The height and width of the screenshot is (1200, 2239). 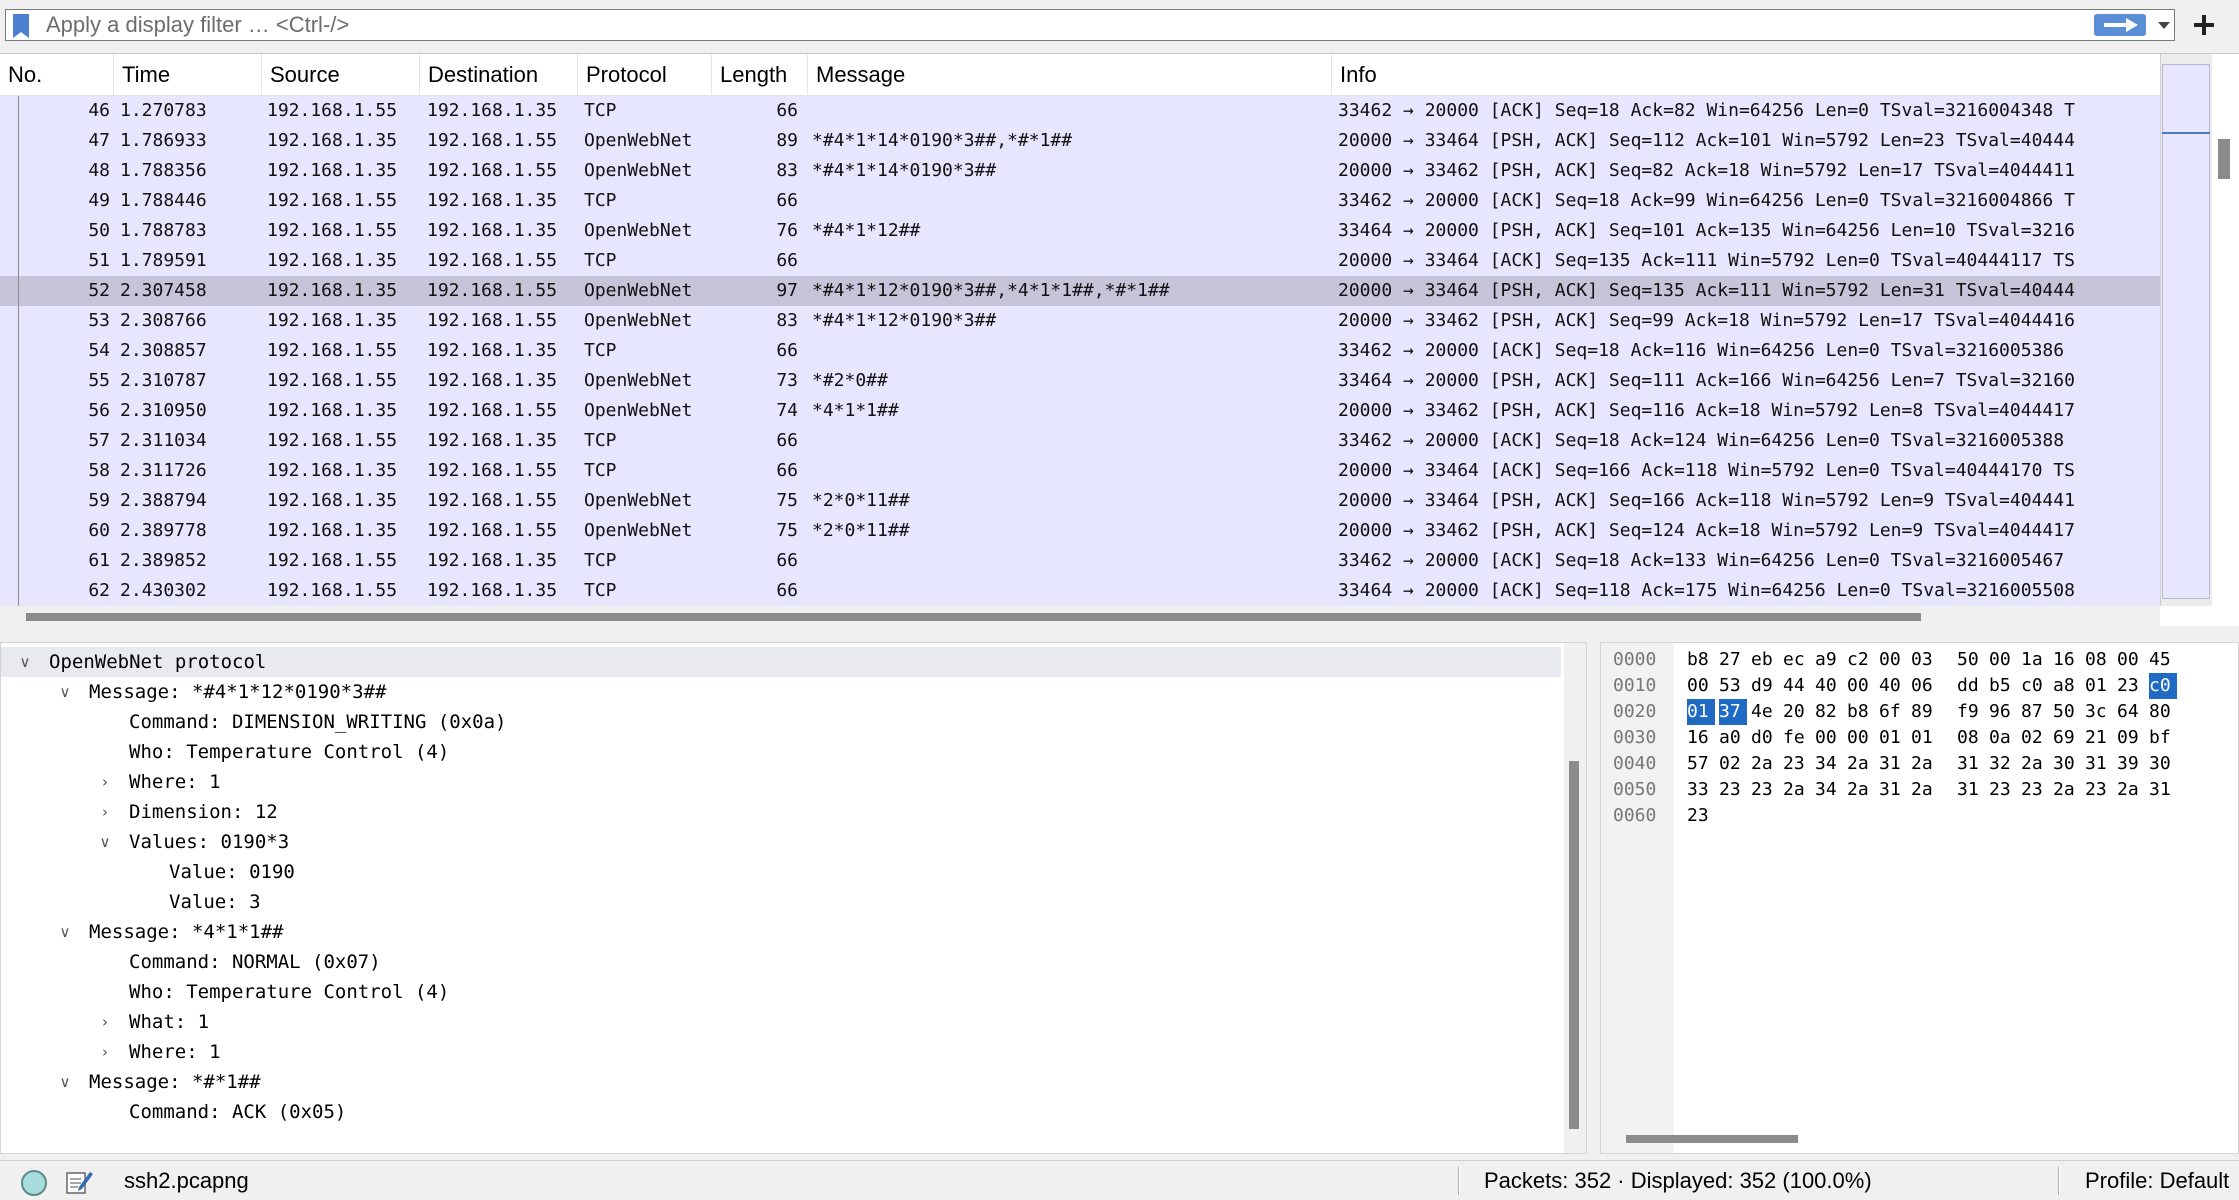 What do you see at coordinates (1927, 686) in the screenshot?
I see `hex-byte: 06` at bounding box center [1927, 686].